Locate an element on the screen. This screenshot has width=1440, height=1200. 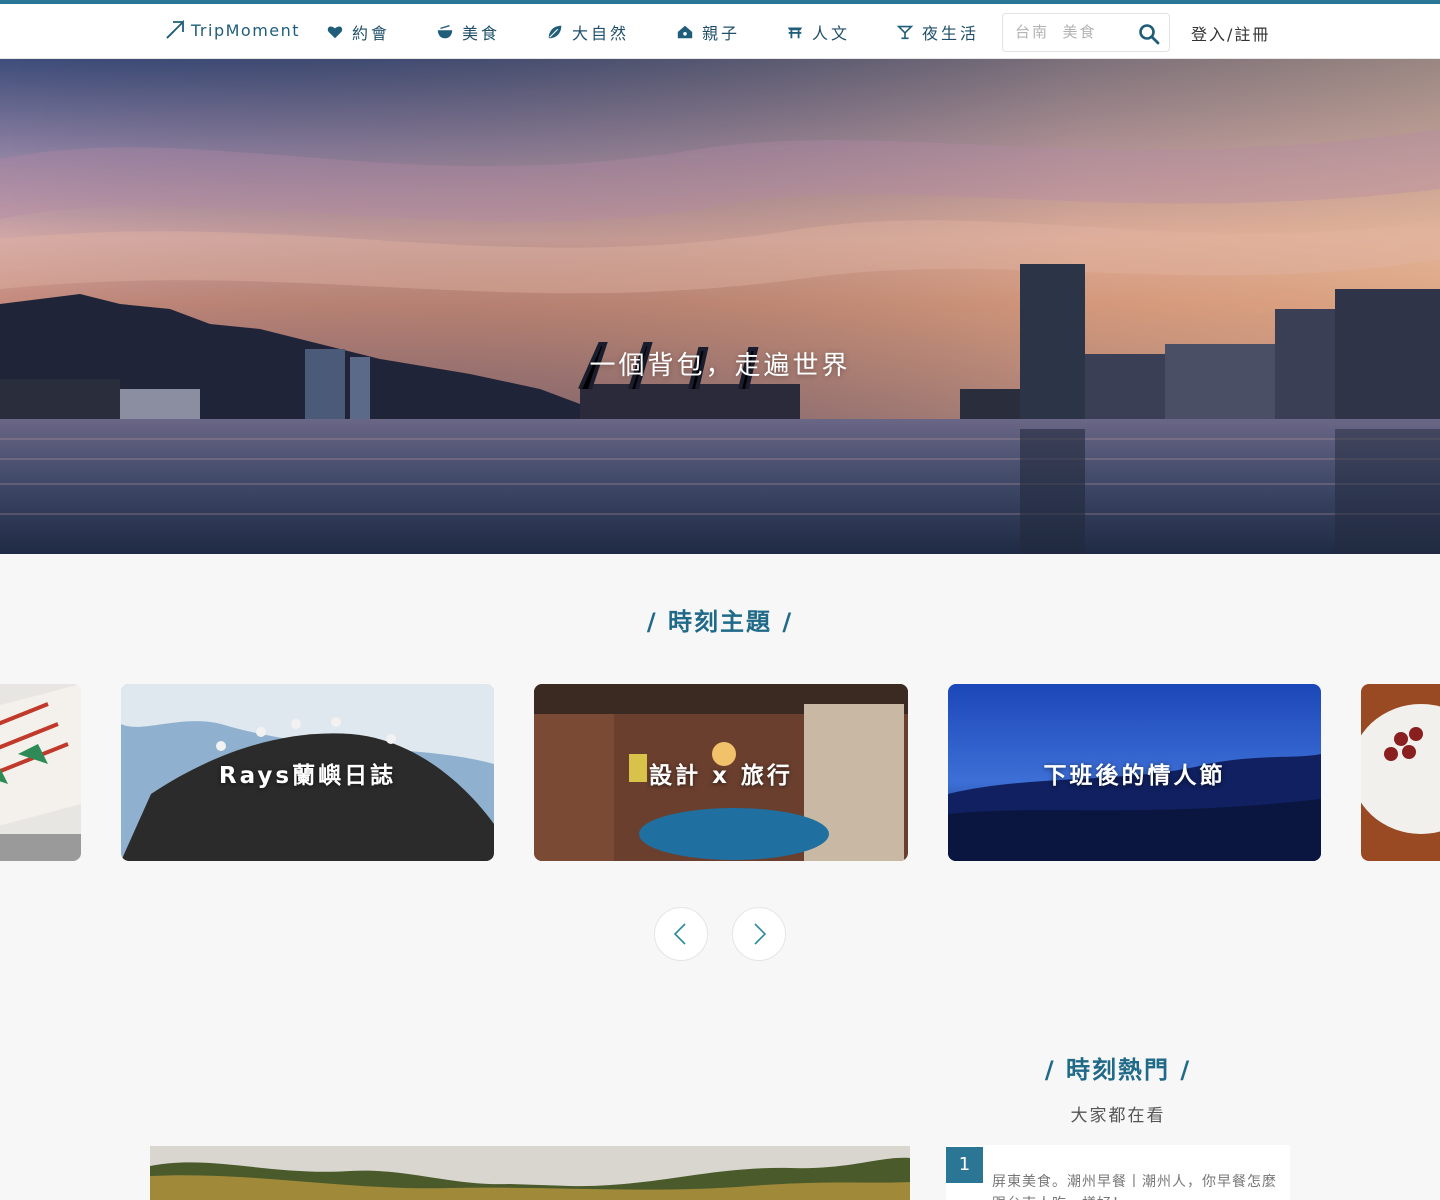
logo-text: TripMoment is located at coordinates (246, 30).